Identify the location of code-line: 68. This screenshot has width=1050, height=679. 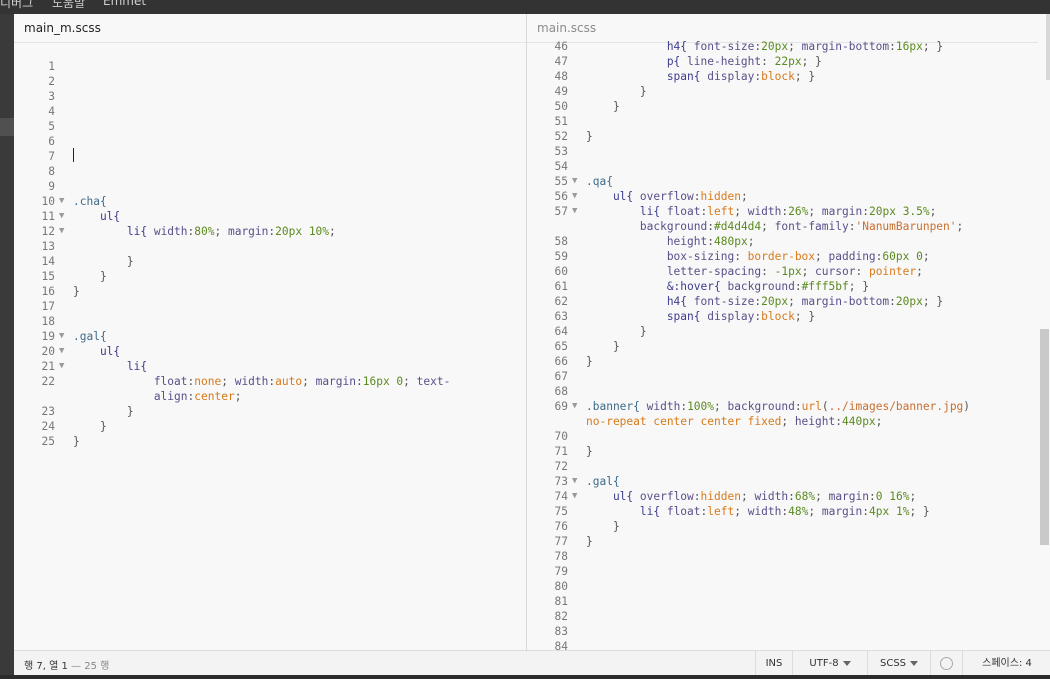
(788, 391).